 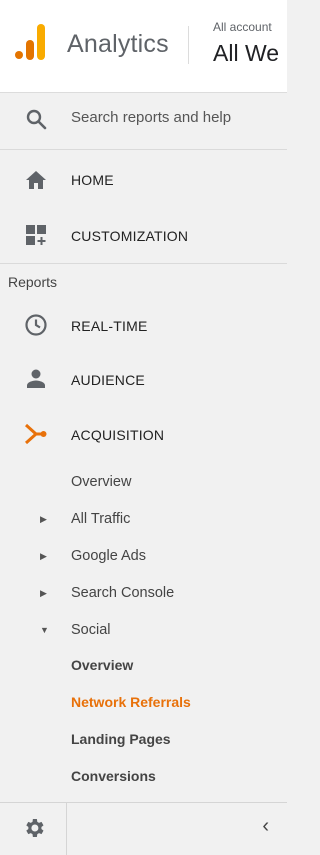 What do you see at coordinates (102, 665) in the screenshot?
I see `social-overview-link: Overview` at bounding box center [102, 665].